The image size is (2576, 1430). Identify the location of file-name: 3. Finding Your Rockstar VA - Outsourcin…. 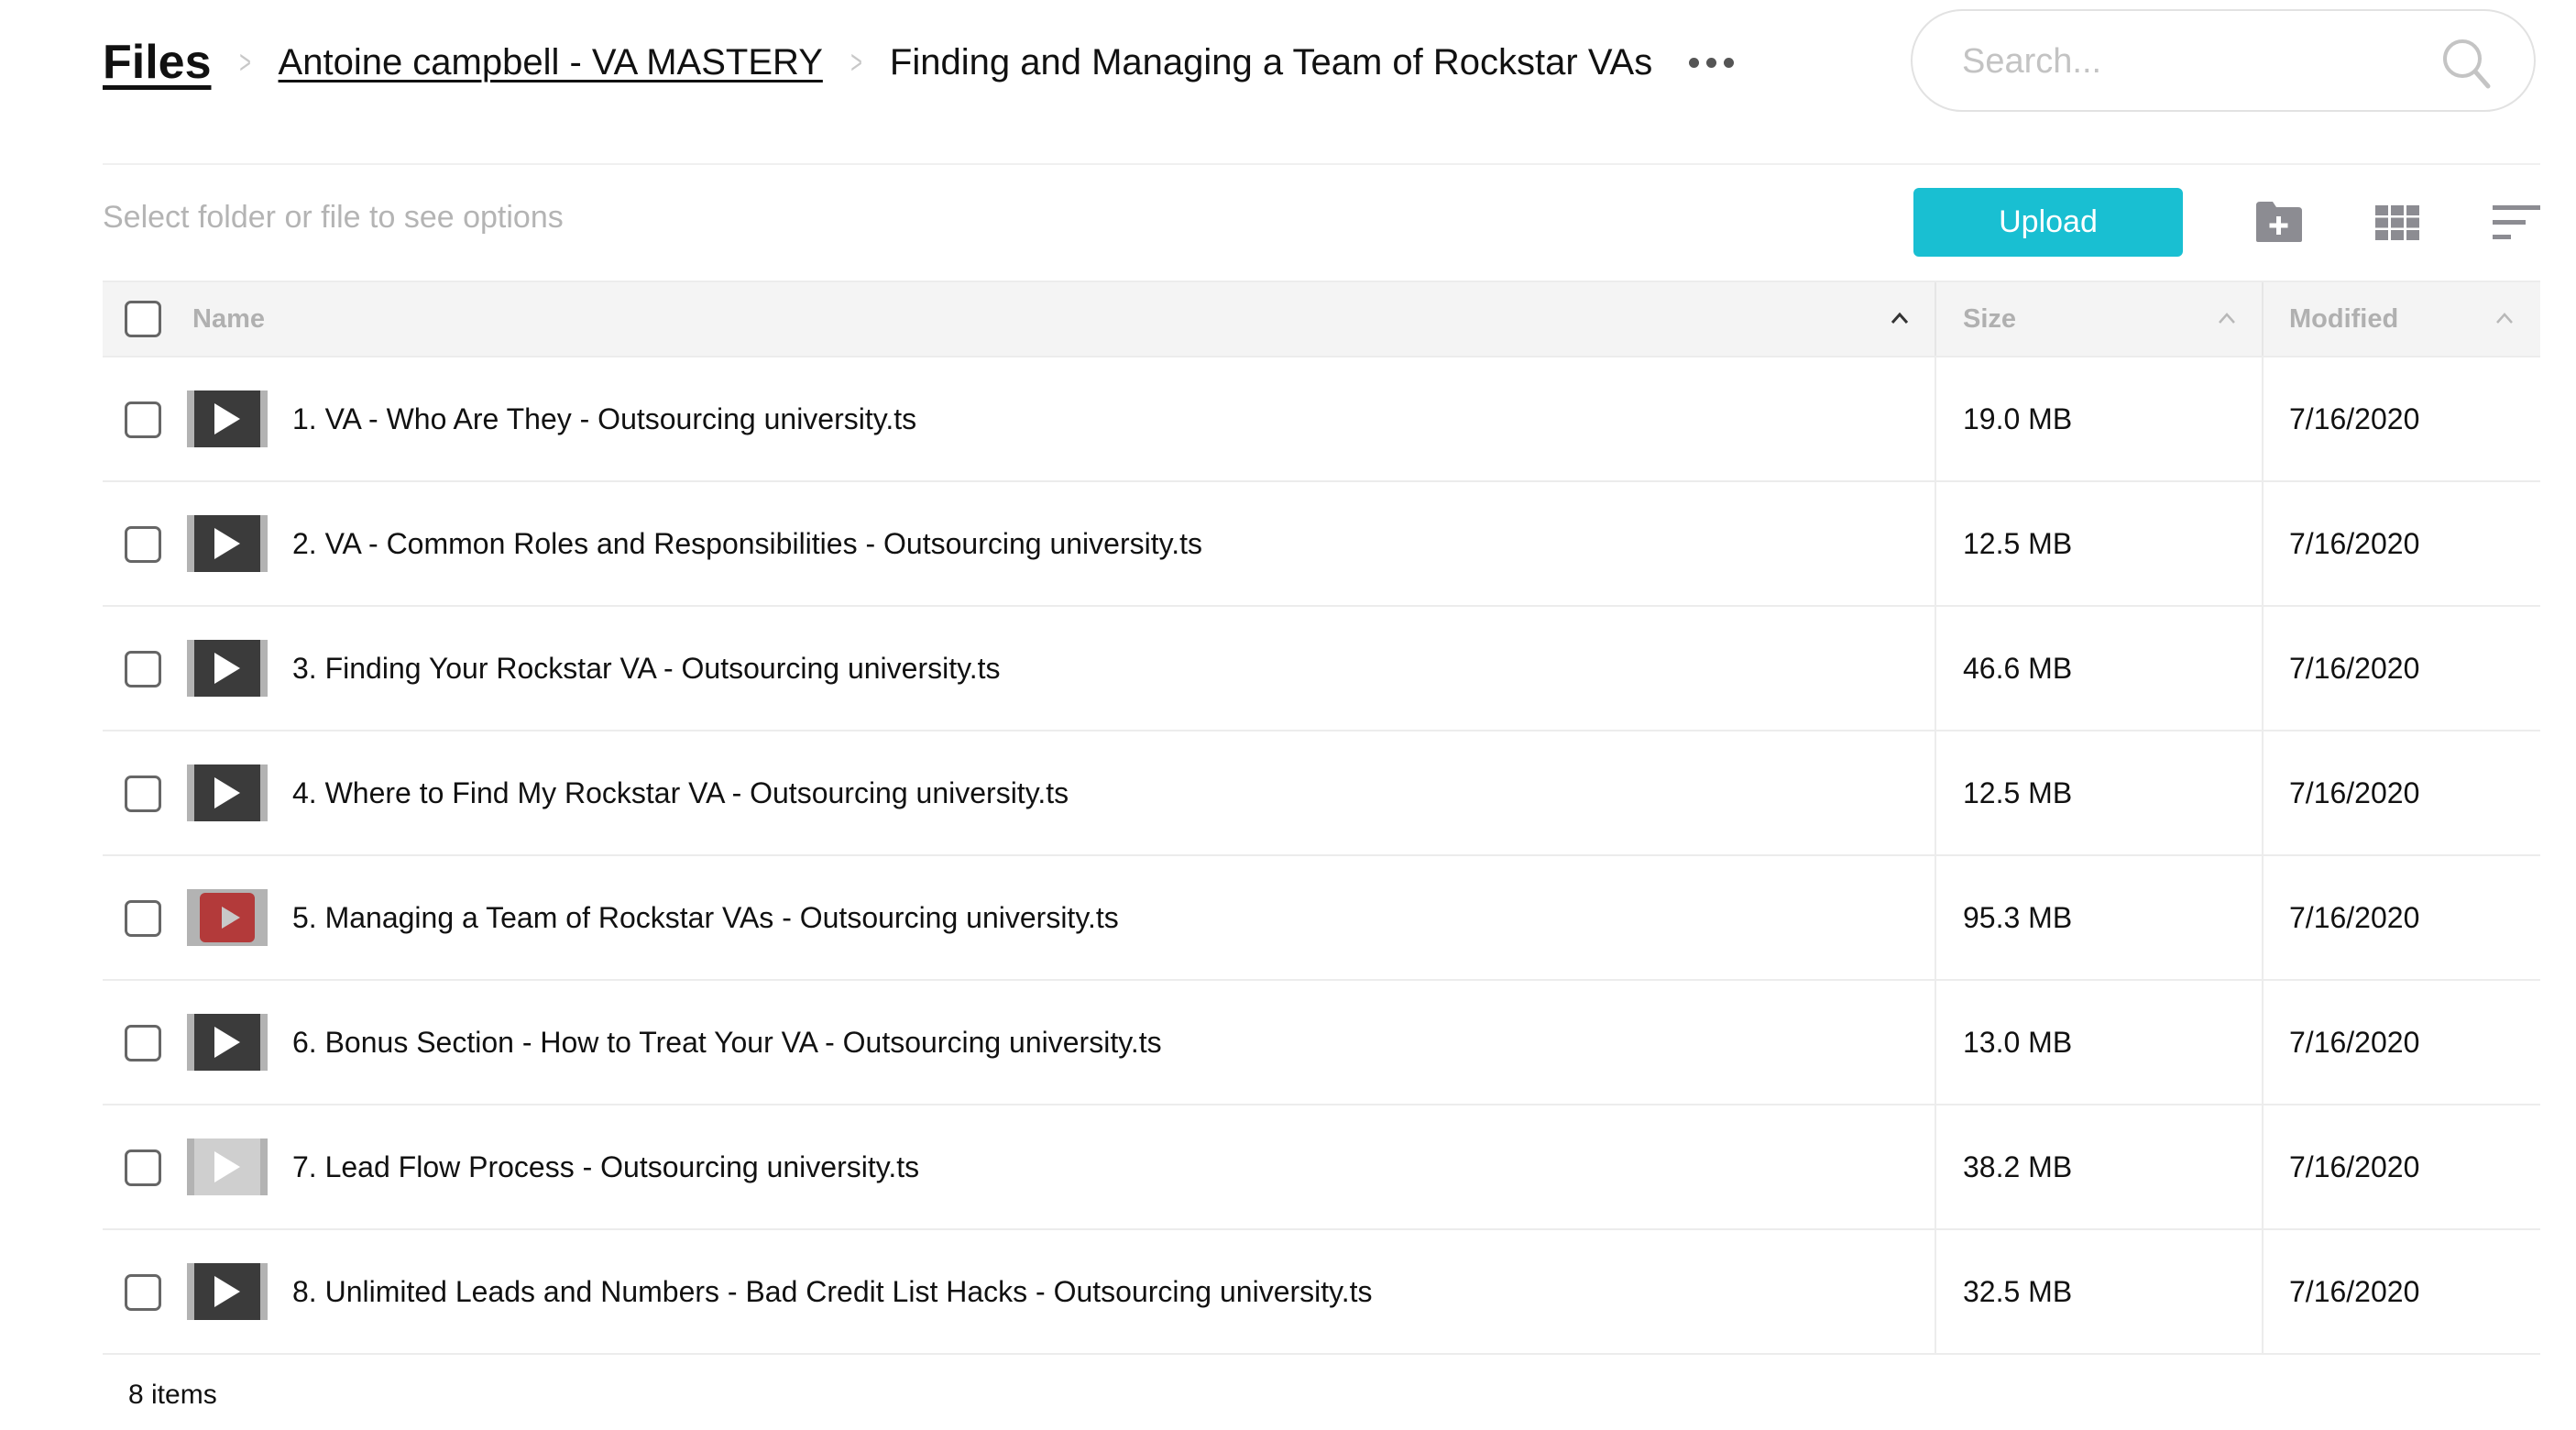
(646, 668).